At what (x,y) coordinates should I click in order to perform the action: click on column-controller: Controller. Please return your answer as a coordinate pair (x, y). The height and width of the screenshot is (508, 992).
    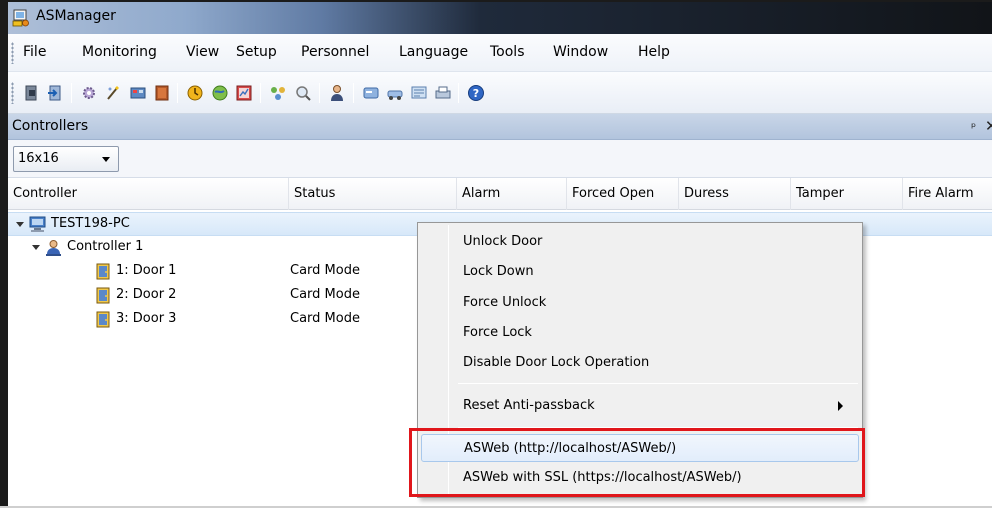
    Looking at the image, I should click on (148, 194).